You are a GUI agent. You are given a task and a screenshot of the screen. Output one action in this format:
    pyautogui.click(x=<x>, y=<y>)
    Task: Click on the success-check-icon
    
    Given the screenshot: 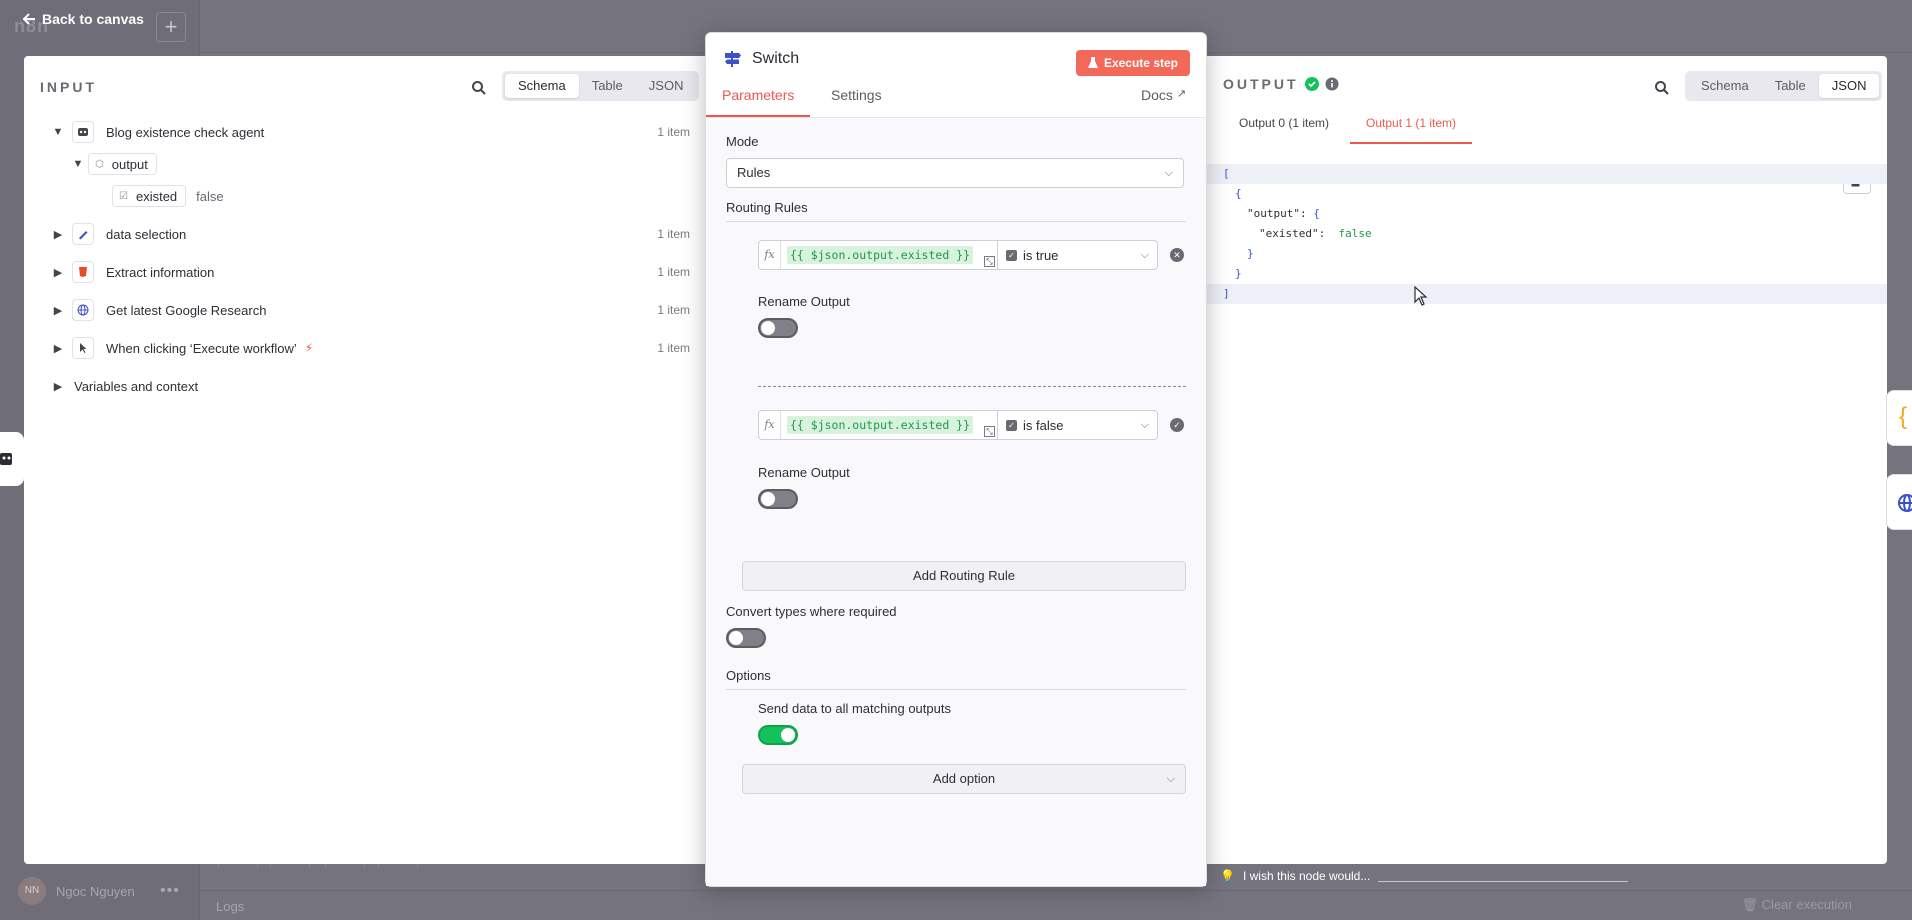 What is the action you would take?
    pyautogui.click(x=1311, y=84)
    